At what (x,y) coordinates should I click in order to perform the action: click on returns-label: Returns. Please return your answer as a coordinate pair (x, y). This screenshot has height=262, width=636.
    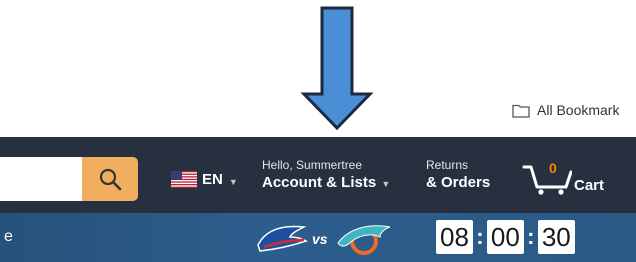
    Looking at the image, I should click on (447, 165).